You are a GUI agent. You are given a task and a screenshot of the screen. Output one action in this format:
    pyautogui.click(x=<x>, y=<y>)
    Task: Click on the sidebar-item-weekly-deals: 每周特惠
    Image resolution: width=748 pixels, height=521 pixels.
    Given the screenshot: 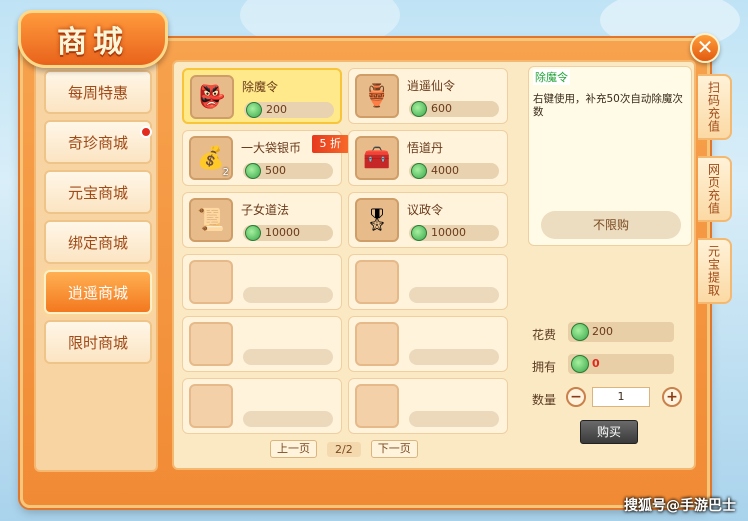 What is the action you would take?
    pyautogui.click(x=98, y=92)
    